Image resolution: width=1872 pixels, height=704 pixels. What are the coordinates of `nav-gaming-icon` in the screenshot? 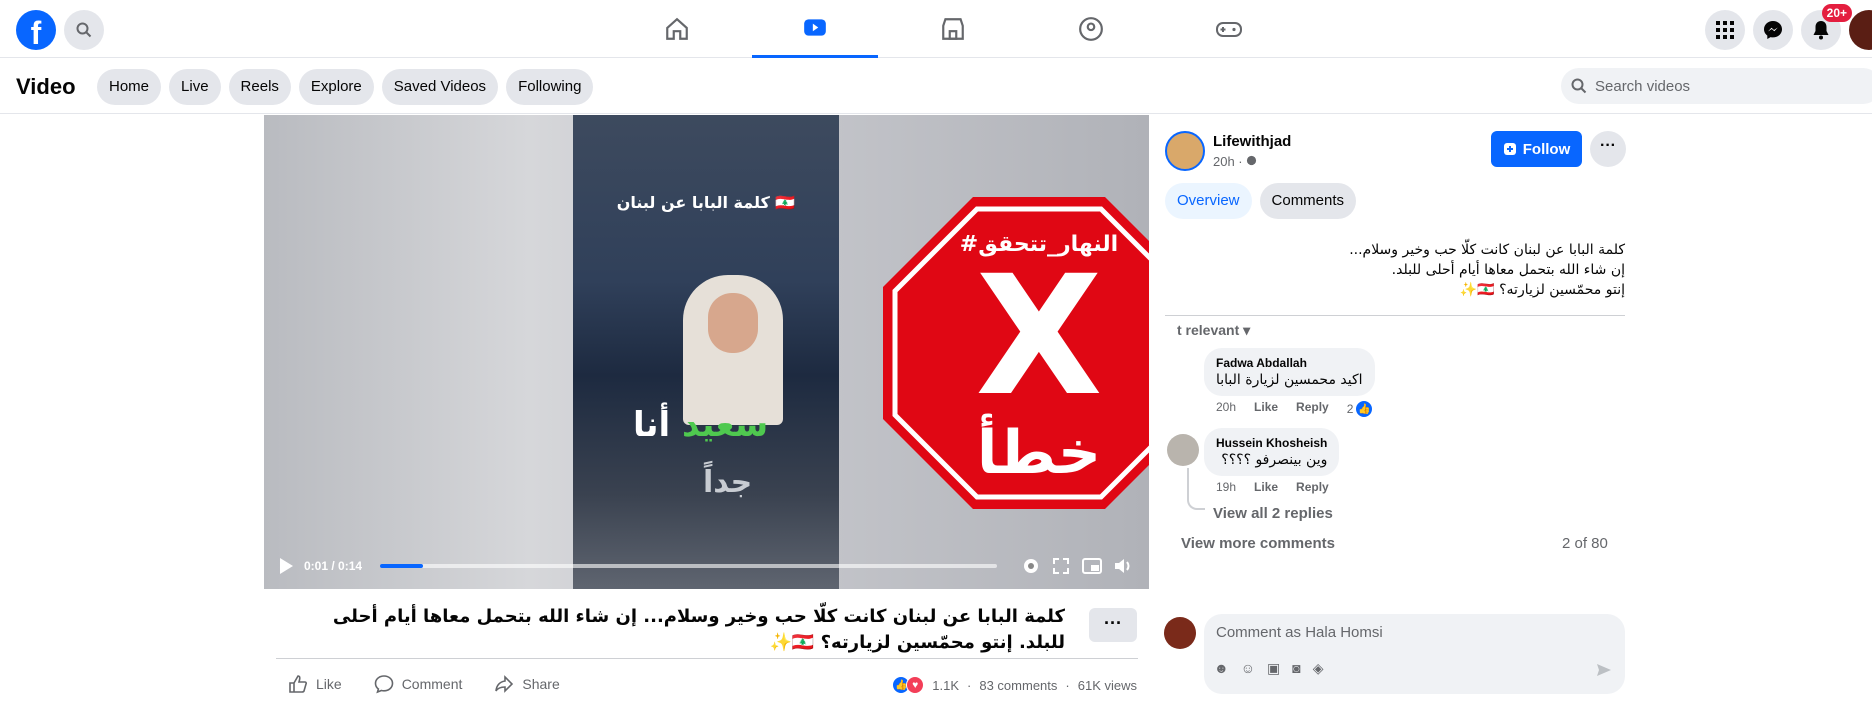 It's located at (1229, 29).